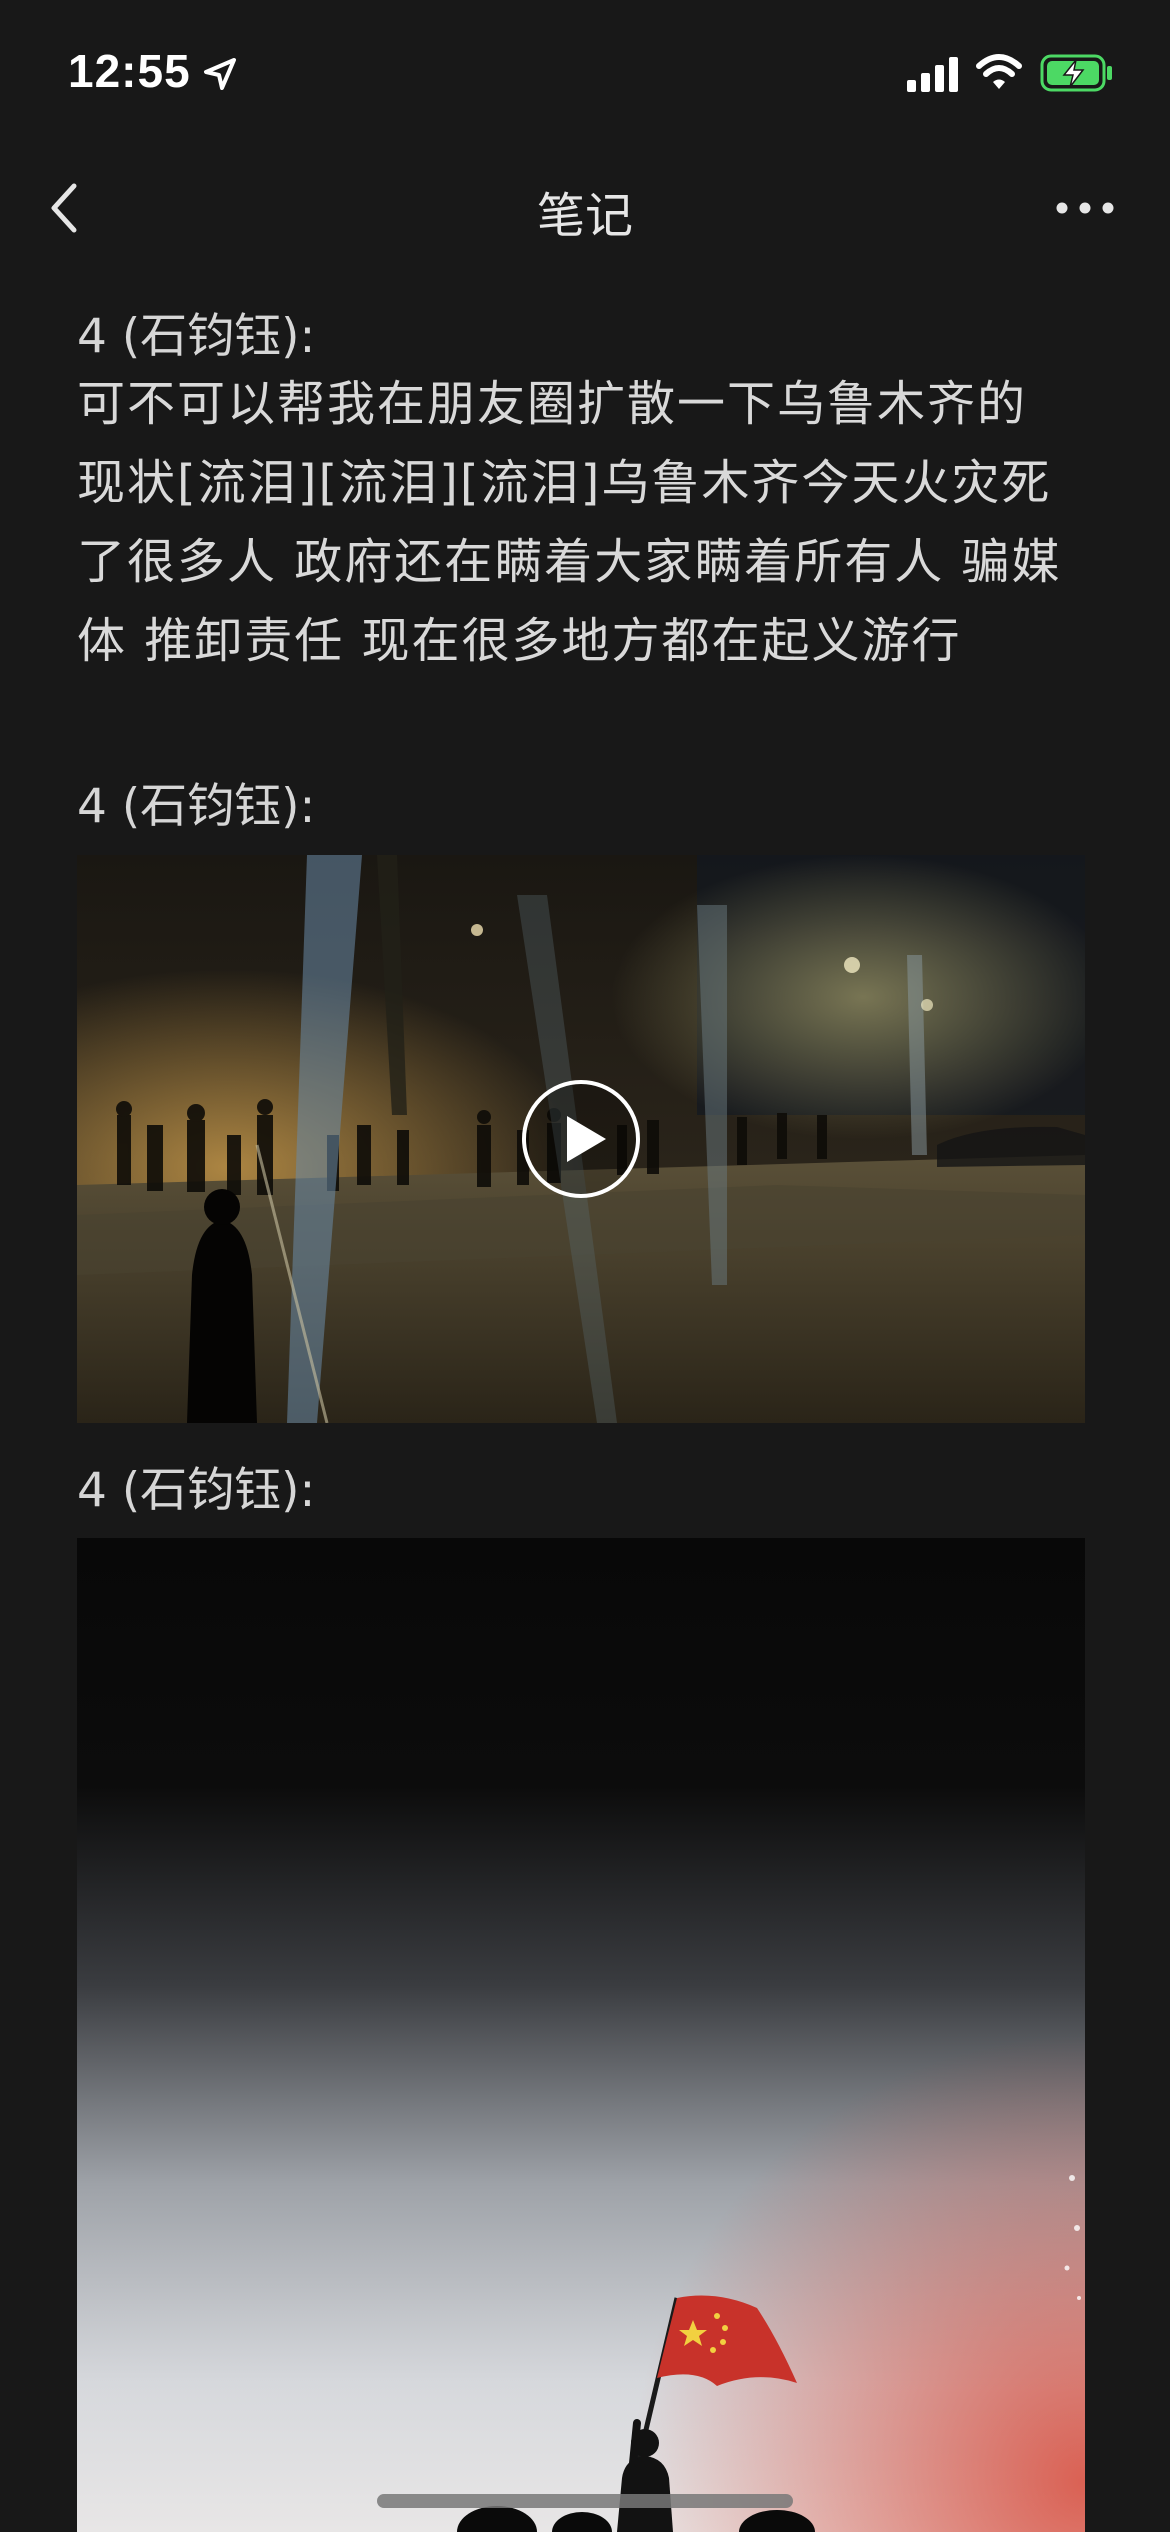  Describe the element at coordinates (584, 216) in the screenshot. I see `page-title: 笔记` at that location.